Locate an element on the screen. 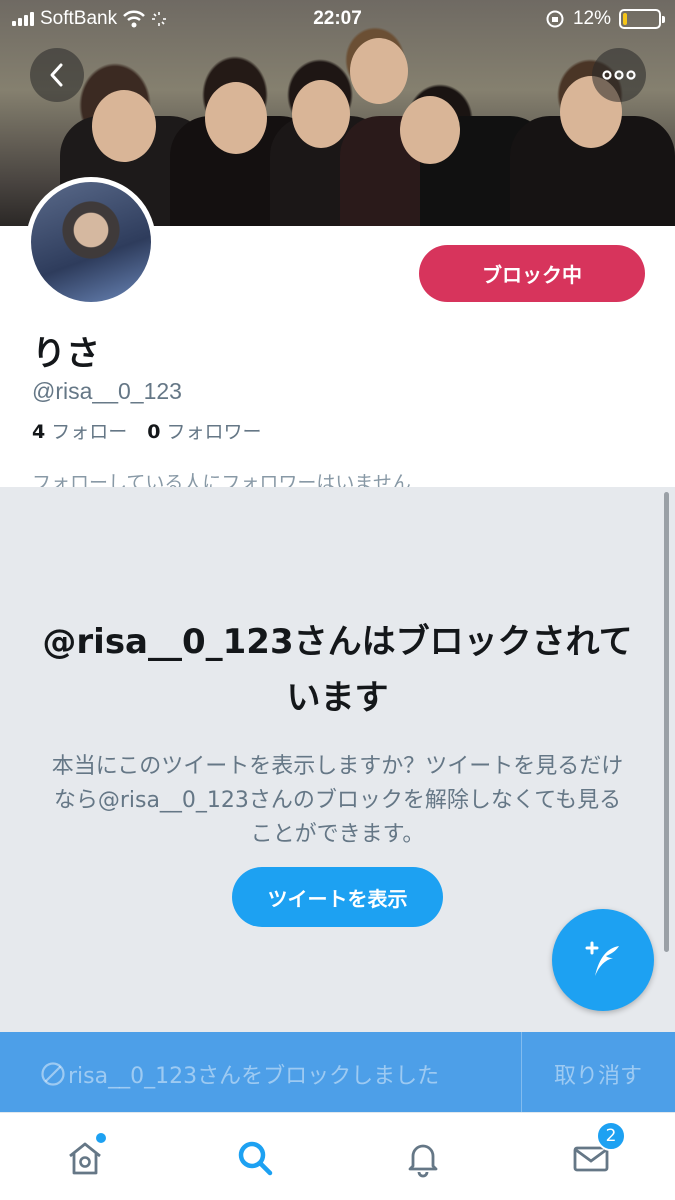  followers-count: 0 is located at coordinates (154, 432).